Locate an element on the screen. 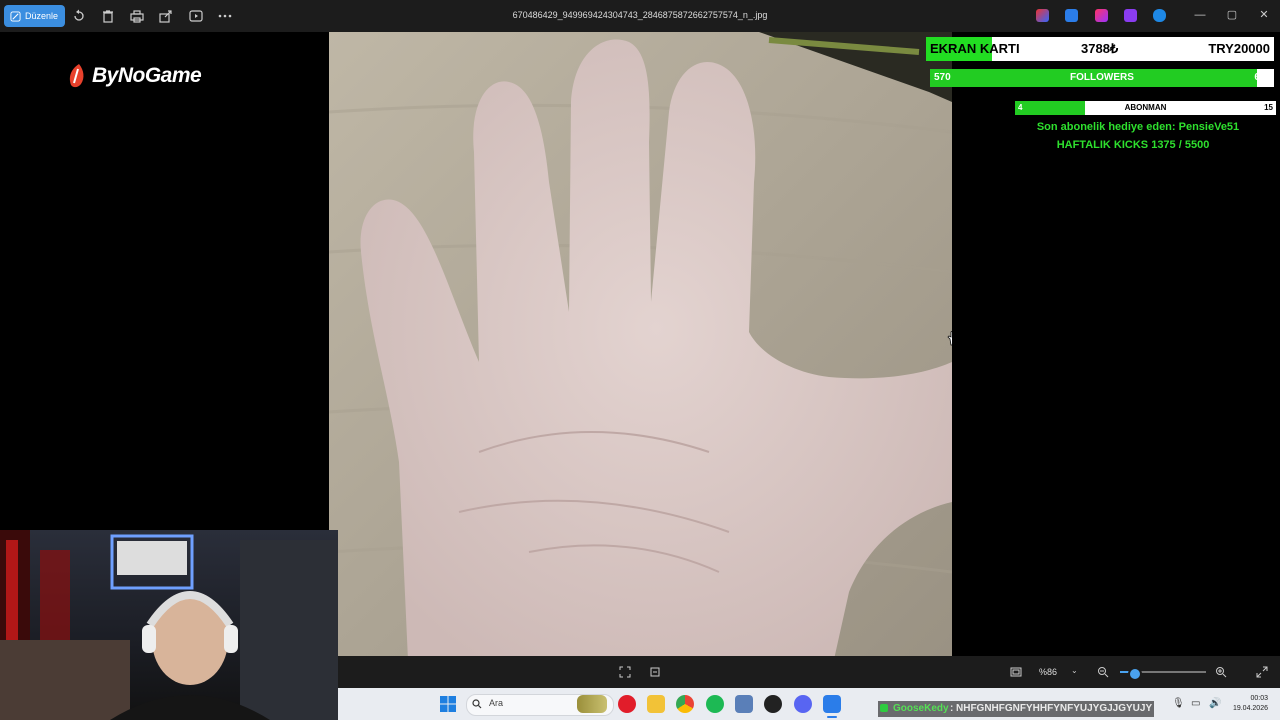 The image size is (1280, 720). close-icon: ✕ is located at coordinates (1264, 15).